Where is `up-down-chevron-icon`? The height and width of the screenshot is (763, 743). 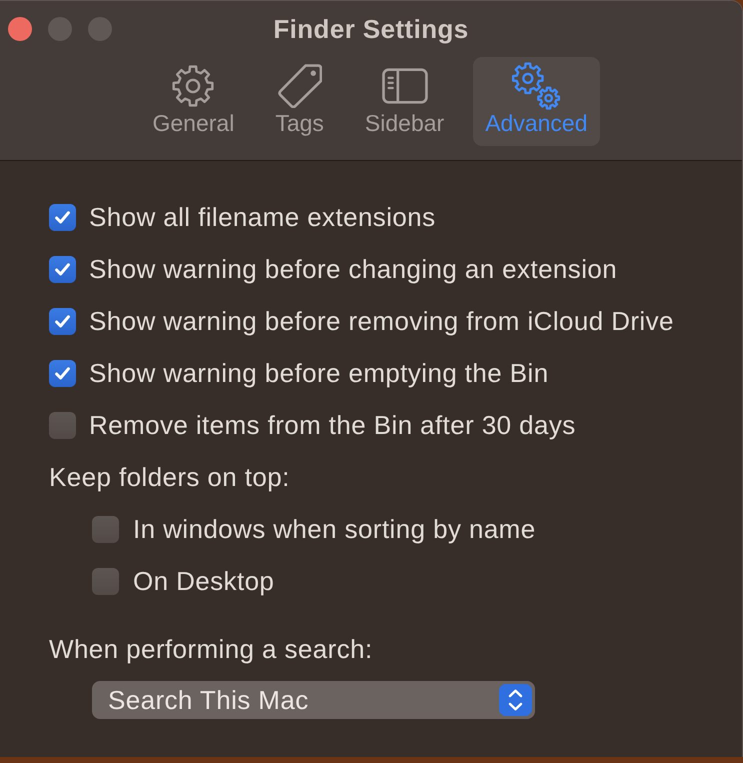
up-down-chevron-icon is located at coordinates (515, 700).